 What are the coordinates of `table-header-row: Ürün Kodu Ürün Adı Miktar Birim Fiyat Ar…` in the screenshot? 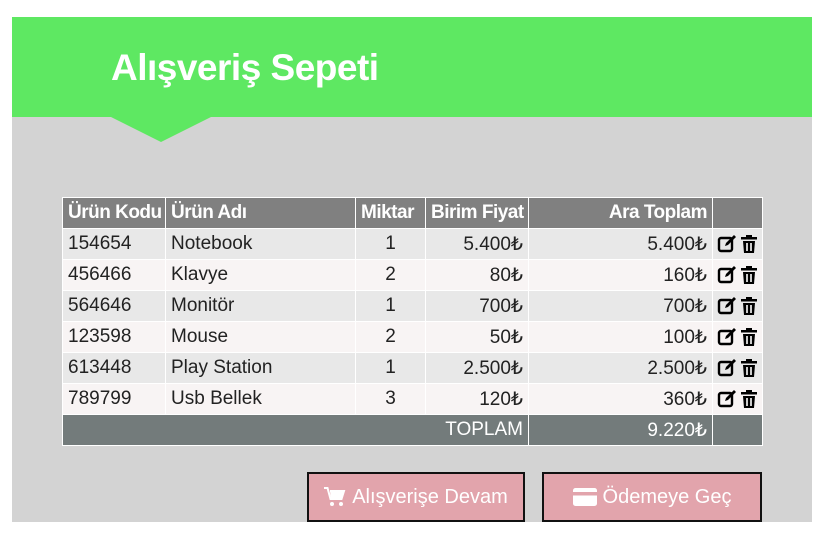 It's located at (412, 213).